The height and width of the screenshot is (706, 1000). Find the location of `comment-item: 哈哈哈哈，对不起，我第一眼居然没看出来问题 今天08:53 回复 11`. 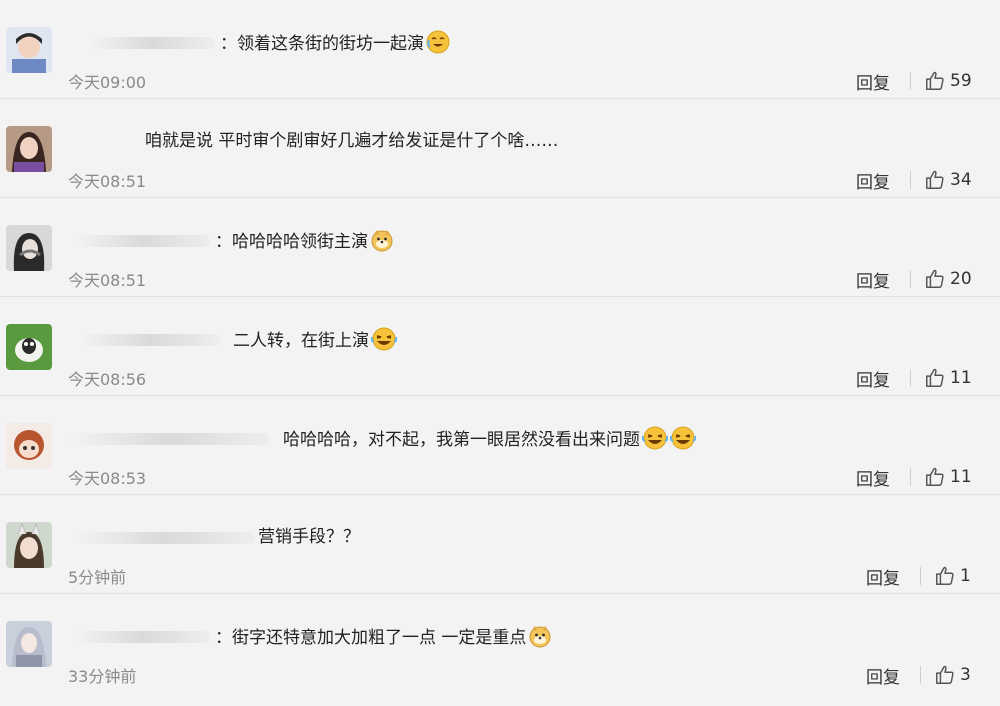

comment-item: 哈哈哈哈，对不起，我第一眼居然没看出来问题 今天08:53 回复 11 is located at coordinates (500, 445).